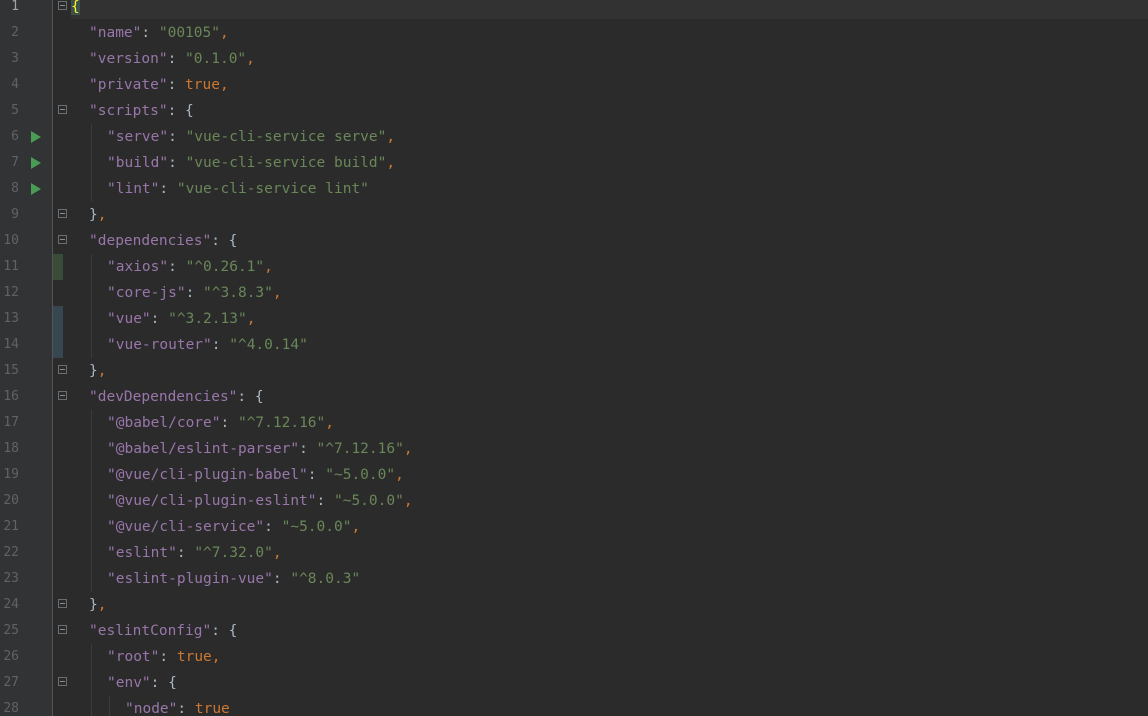 This screenshot has width=1148, height=716. What do you see at coordinates (163, 241) in the screenshot?
I see `code-text: "dependencies": {` at bounding box center [163, 241].